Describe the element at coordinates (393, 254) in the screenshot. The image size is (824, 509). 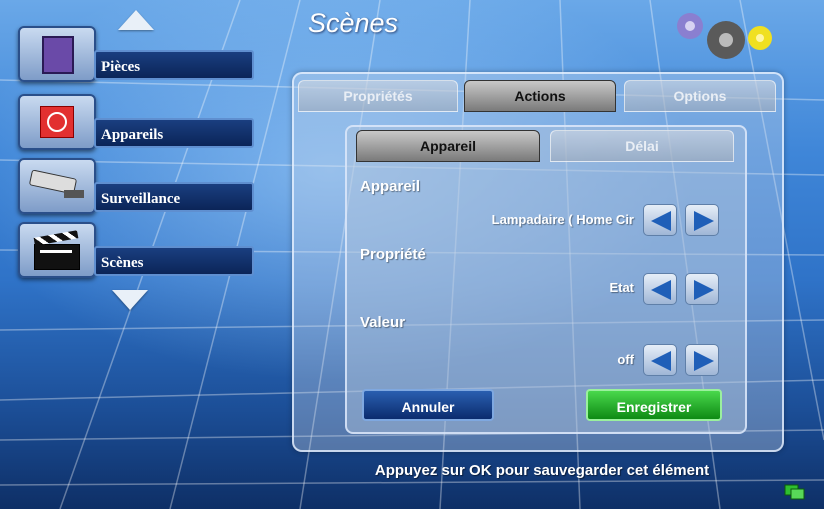
I see `field-label-propriete: Propriété` at that location.